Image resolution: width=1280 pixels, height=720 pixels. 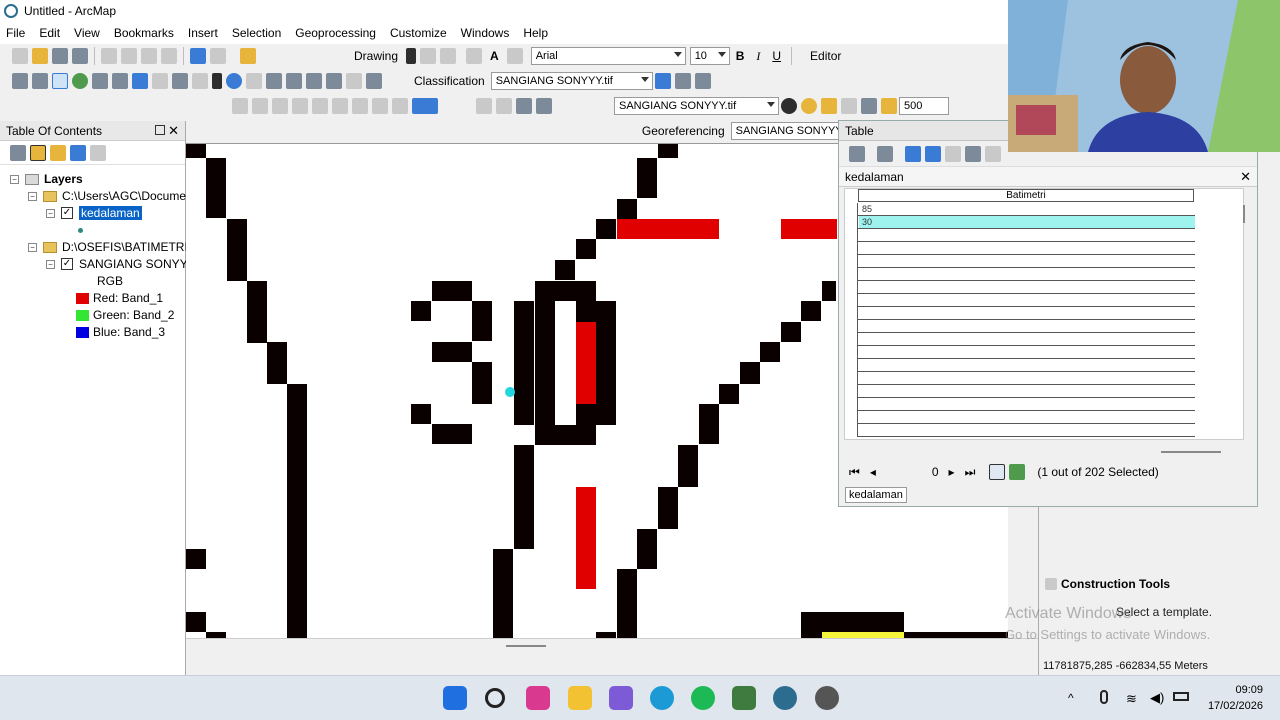 What do you see at coordinates (869, 106) in the screenshot?
I see `flicker-icon` at bounding box center [869, 106].